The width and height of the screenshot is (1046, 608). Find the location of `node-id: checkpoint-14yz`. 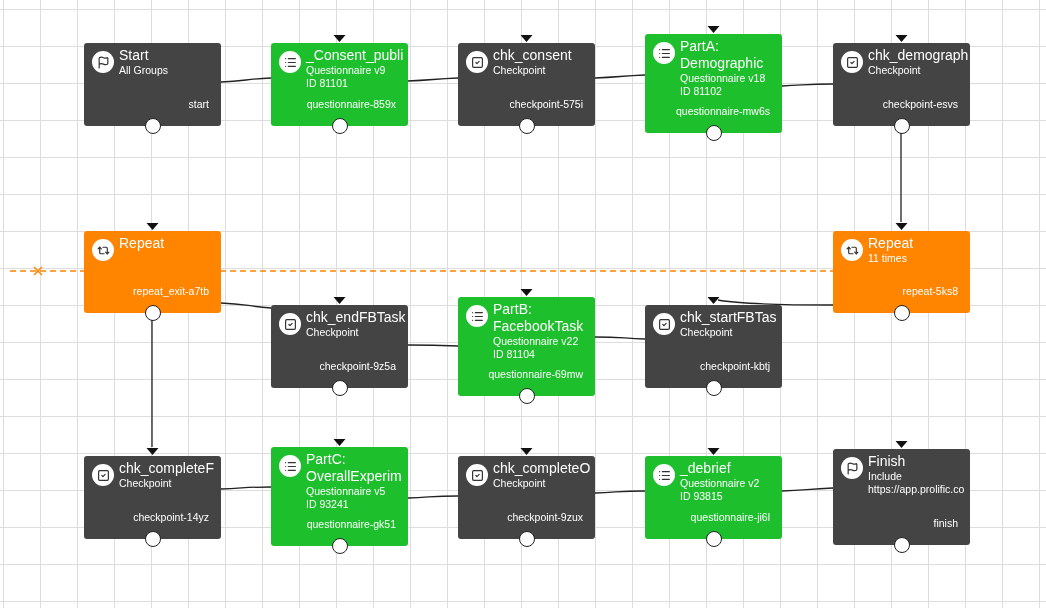

node-id: checkpoint-14yz is located at coordinates (171, 517).